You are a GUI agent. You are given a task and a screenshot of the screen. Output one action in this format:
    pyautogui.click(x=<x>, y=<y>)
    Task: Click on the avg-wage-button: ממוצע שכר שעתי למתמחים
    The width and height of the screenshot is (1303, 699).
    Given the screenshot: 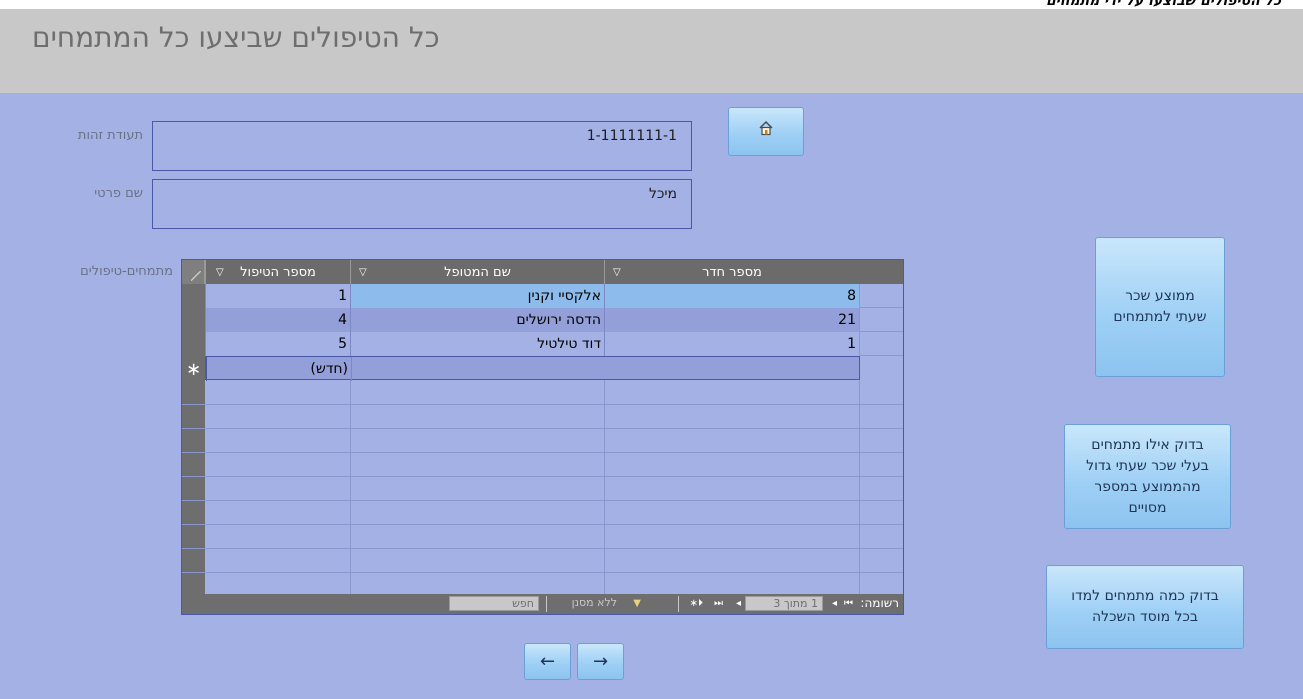 What is the action you would take?
    pyautogui.click(x=1160, y=307)
    